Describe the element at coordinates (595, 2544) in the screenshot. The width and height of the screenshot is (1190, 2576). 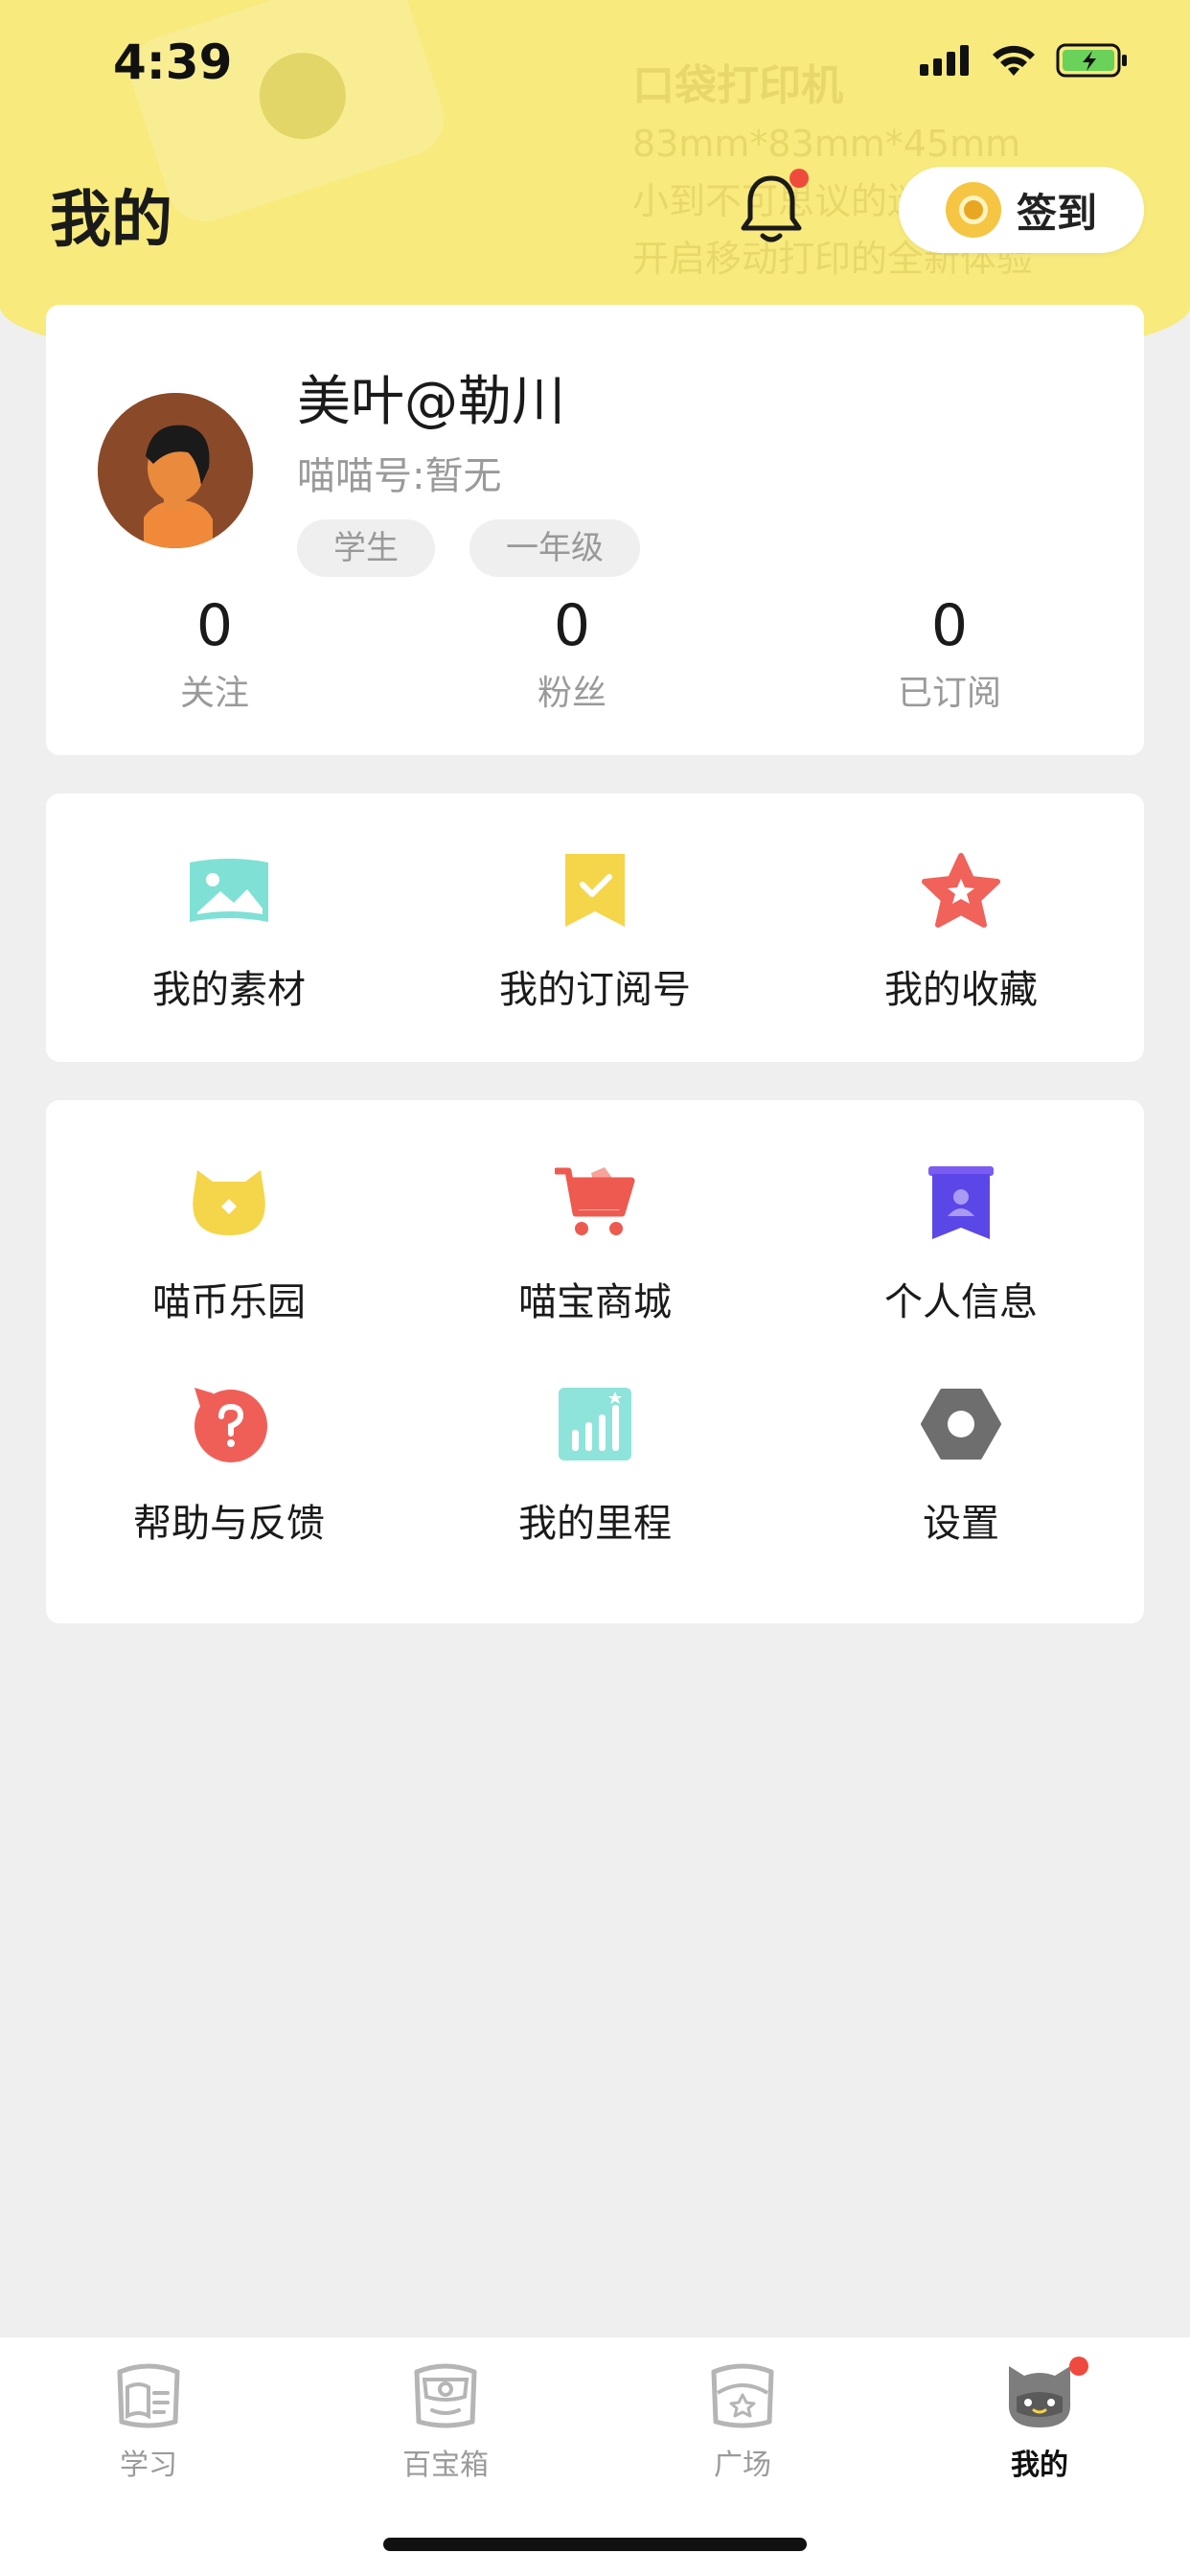
I see `home-indicator` at that location.